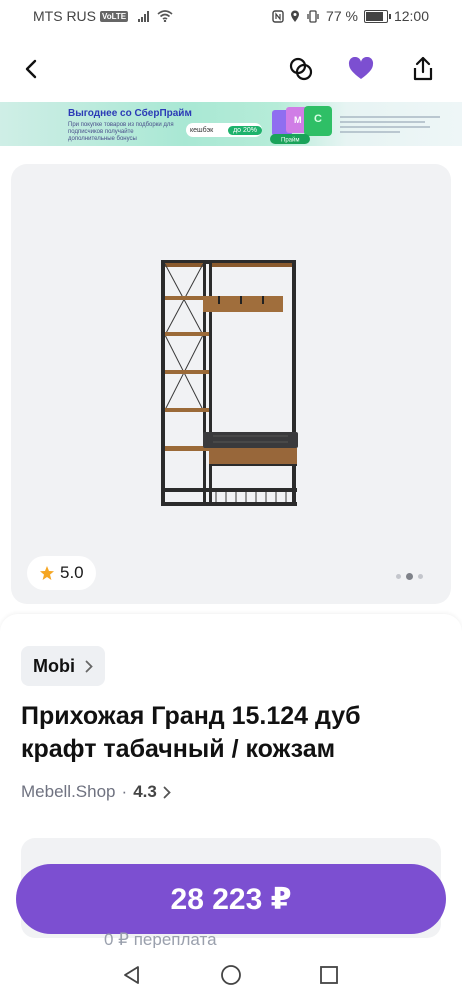 The height and width of the screenshot is (1000, 462). I want to click on price-label: 28 223 ₽, so click(231, 899).